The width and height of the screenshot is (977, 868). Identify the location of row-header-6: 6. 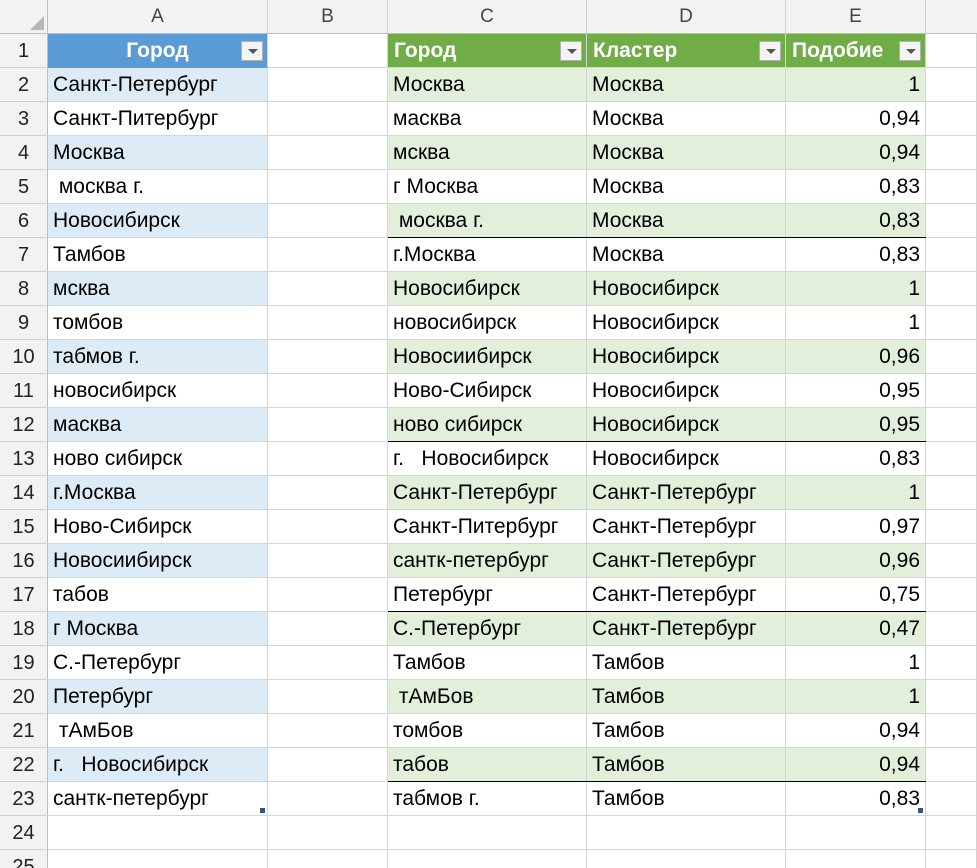
(24, 221).